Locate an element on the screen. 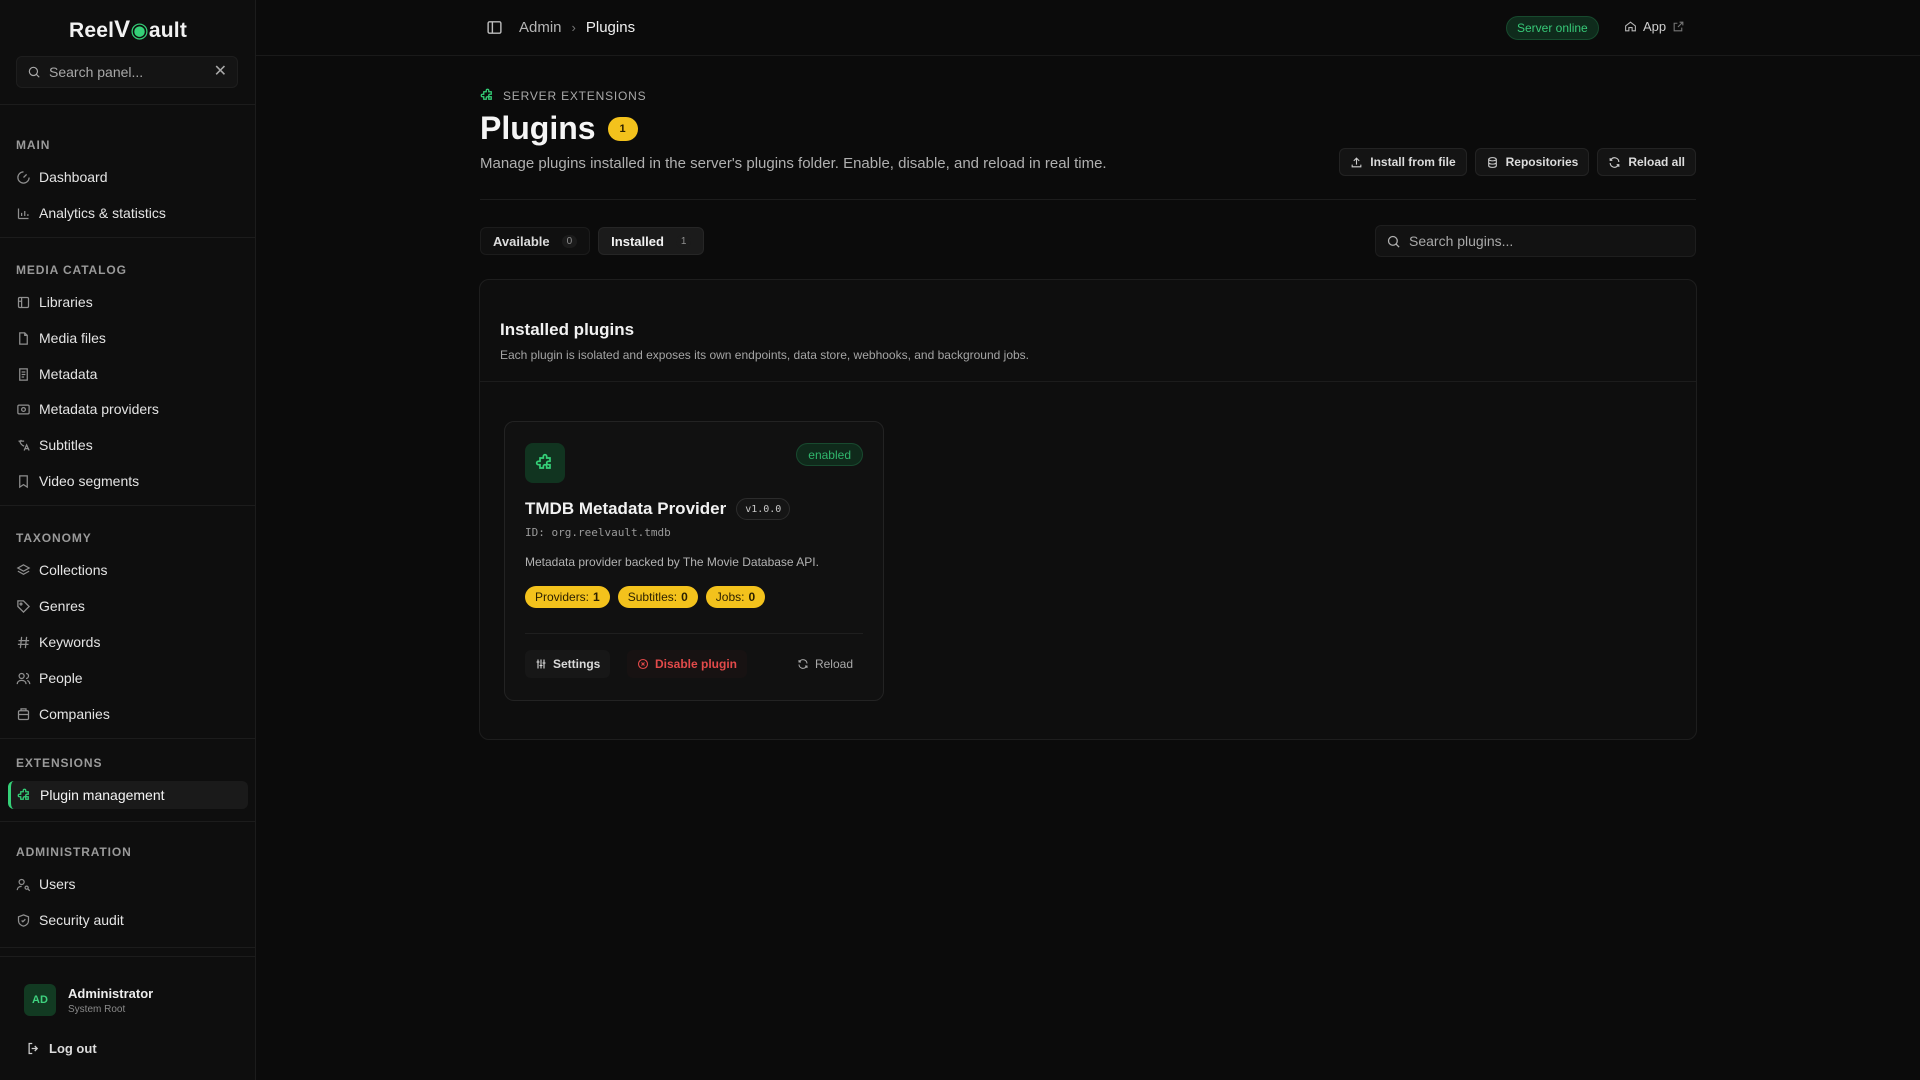  logout-button: Log out is located at coordinates (61, 1048).